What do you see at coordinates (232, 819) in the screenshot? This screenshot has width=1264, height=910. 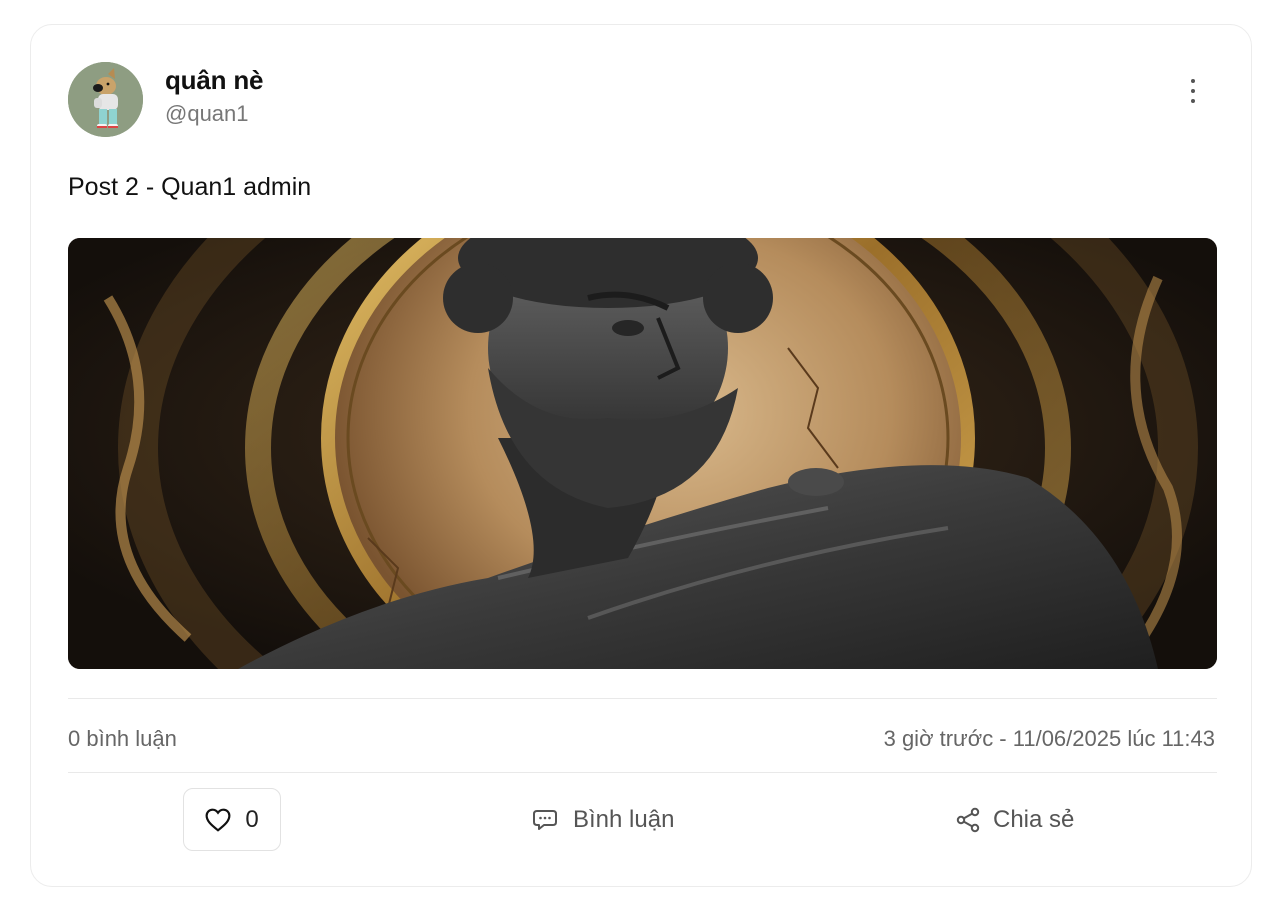 I see `like-button: 0` at bounding box center [232, 819].